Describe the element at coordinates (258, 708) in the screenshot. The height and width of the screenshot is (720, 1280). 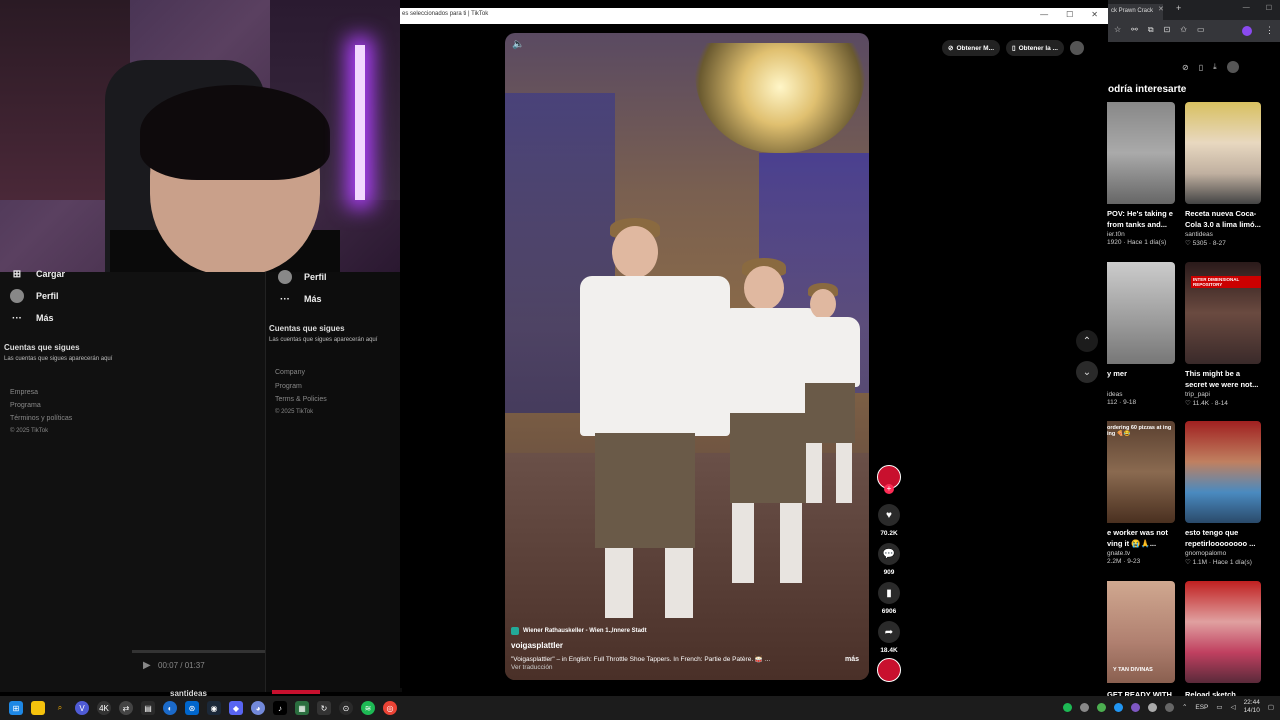
I see `discord-icon: ◕` at that location.